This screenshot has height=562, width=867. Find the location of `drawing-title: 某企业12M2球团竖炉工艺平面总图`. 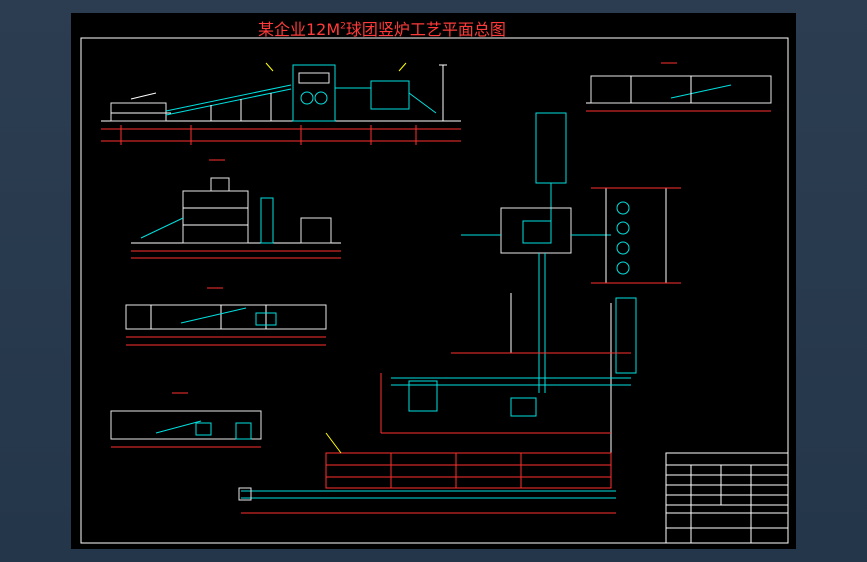

drawing-title: 某企业12M2球团竖炉工艺平面总图 is located at coordinates (382, 28).